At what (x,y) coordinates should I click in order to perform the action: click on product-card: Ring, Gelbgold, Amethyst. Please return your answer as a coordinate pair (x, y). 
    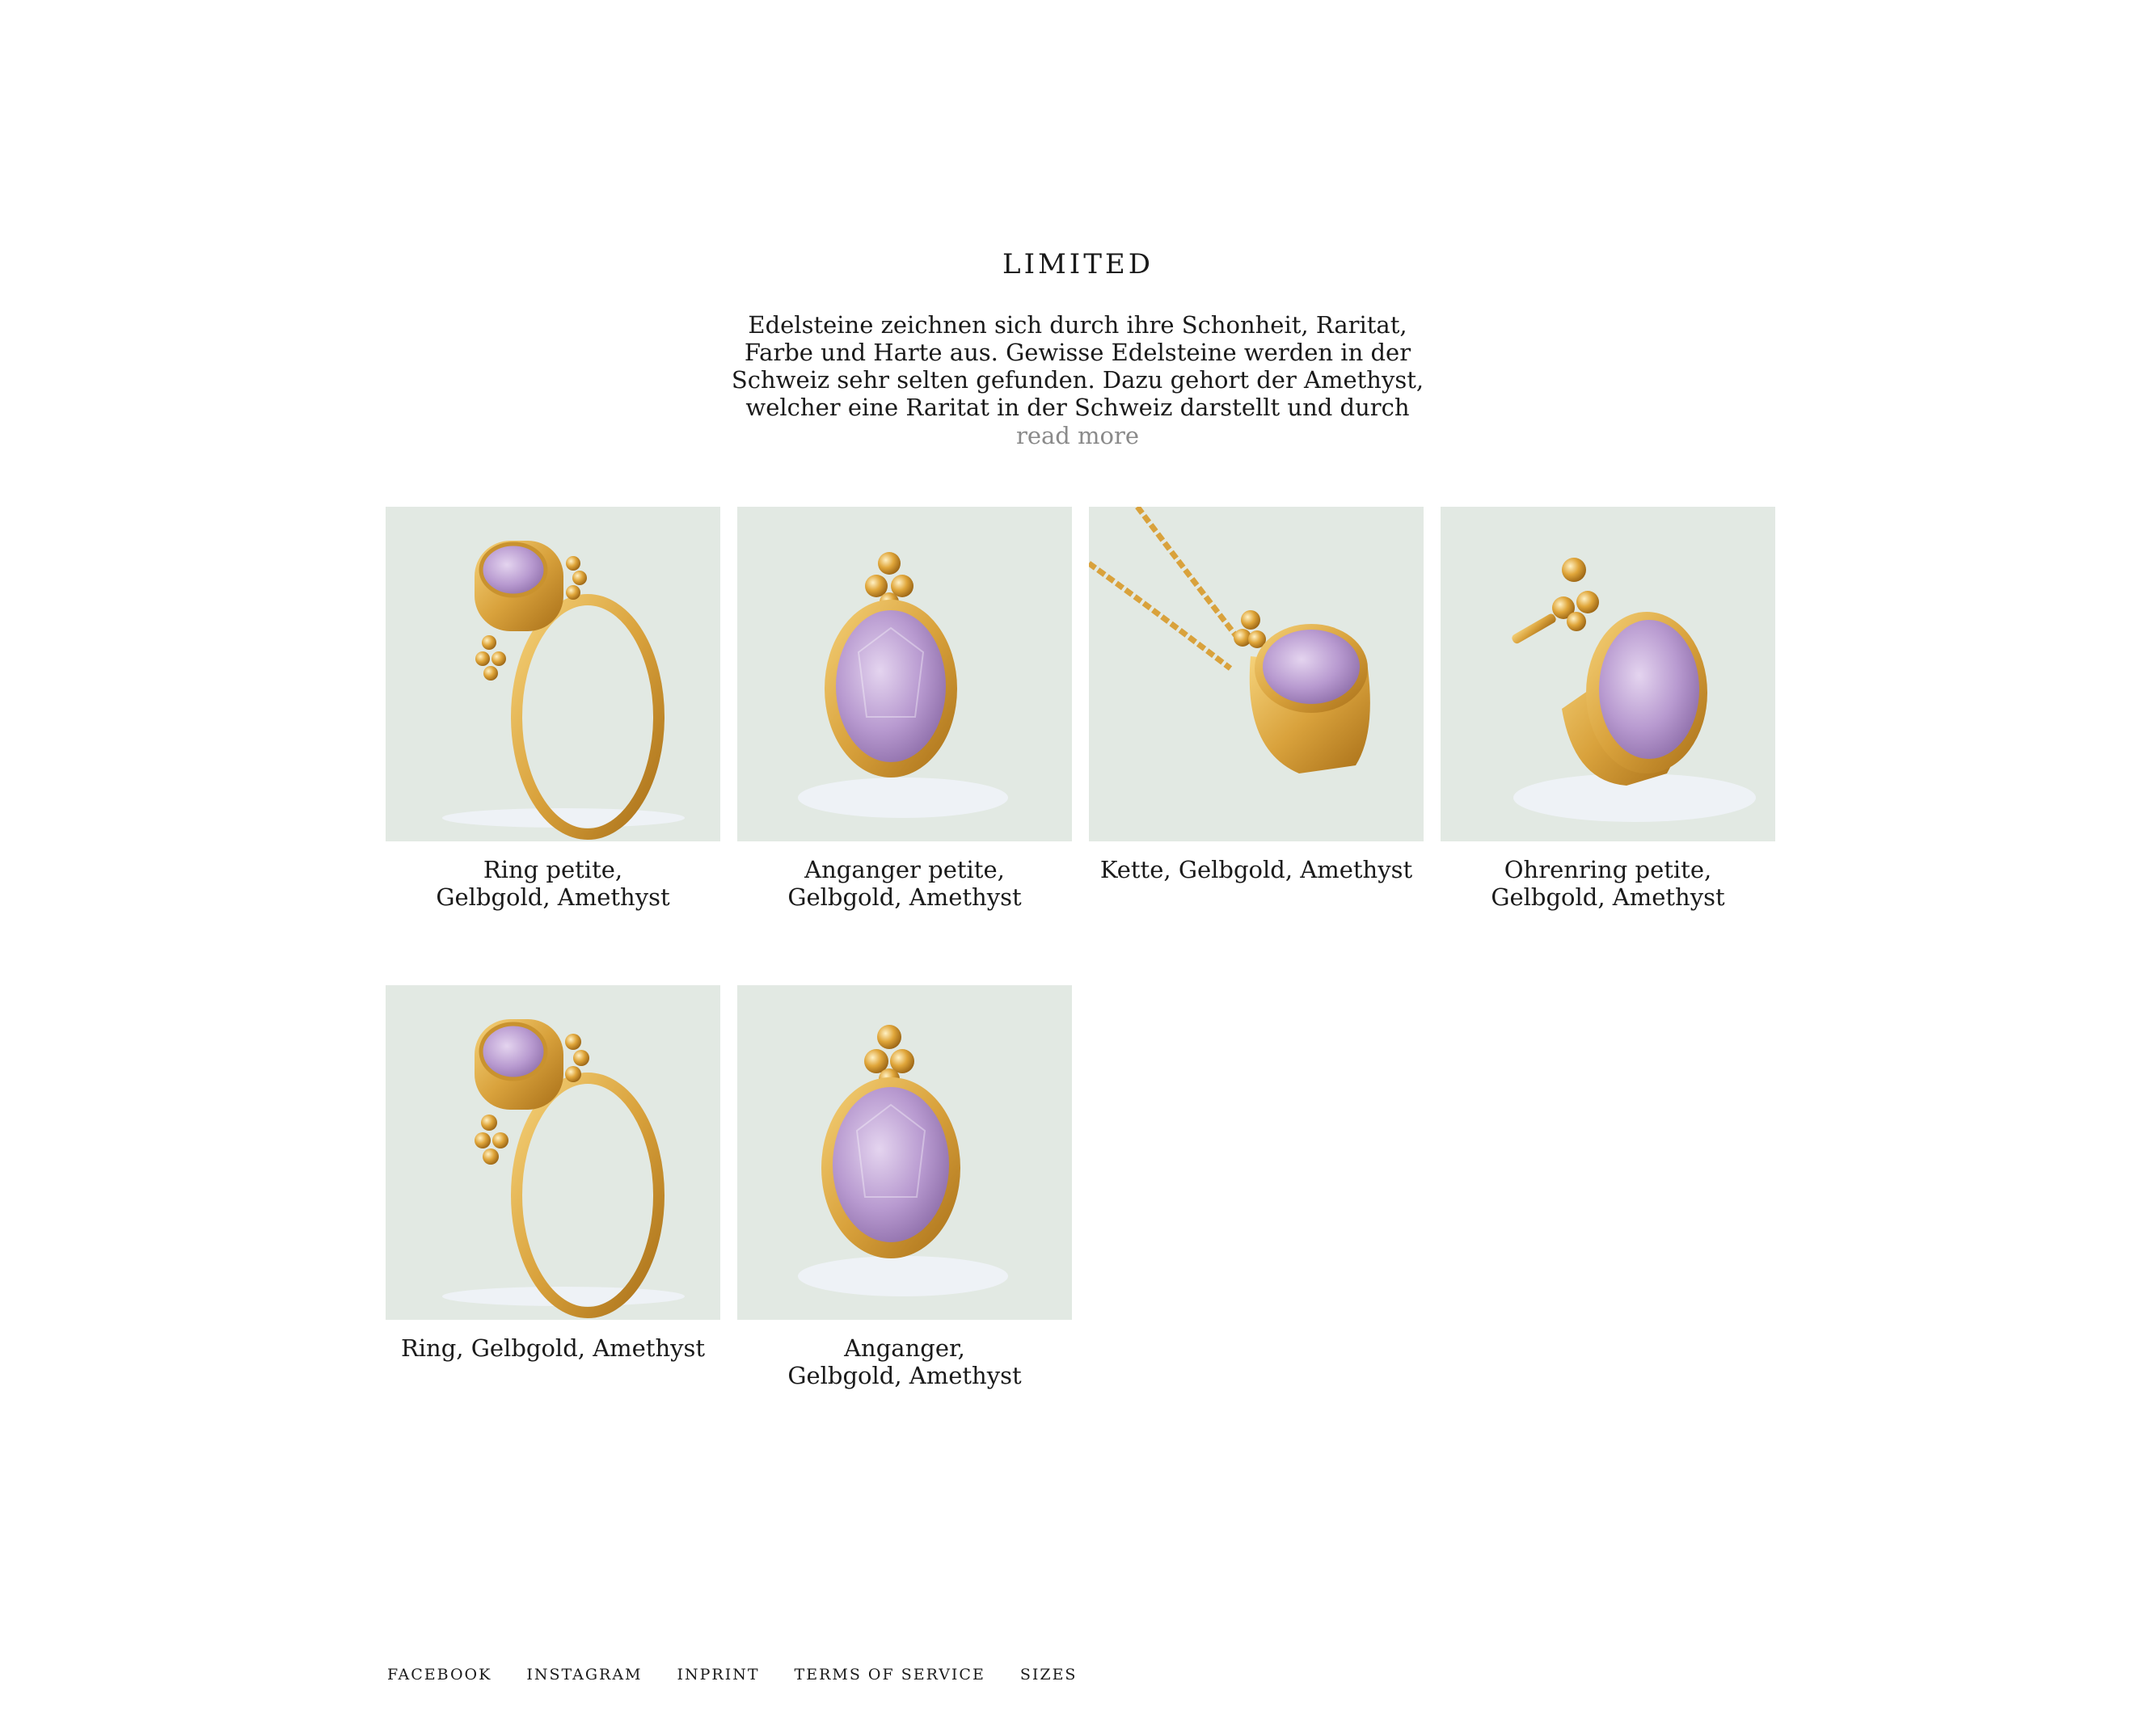
    Looking at the image, I should click on (553, 1224).